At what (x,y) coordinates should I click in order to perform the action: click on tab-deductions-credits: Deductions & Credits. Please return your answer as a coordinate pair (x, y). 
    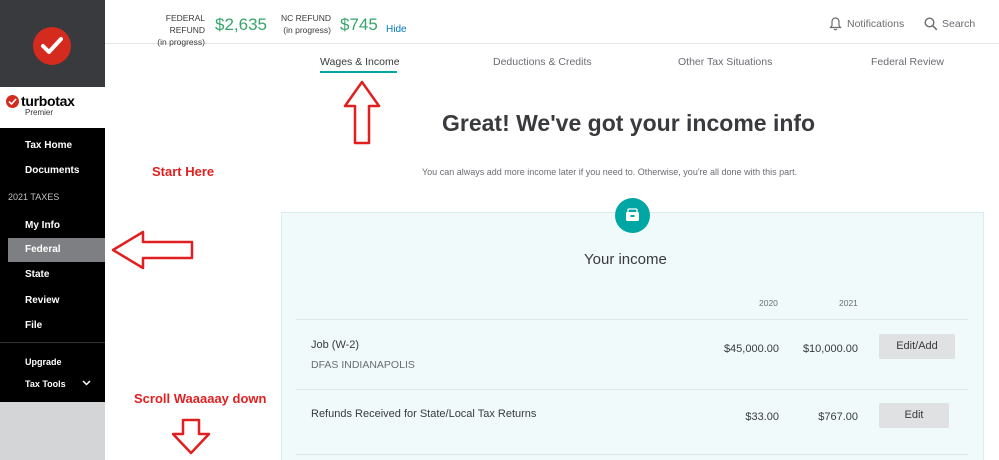
    Looking at the image, I should click on (542, 62).